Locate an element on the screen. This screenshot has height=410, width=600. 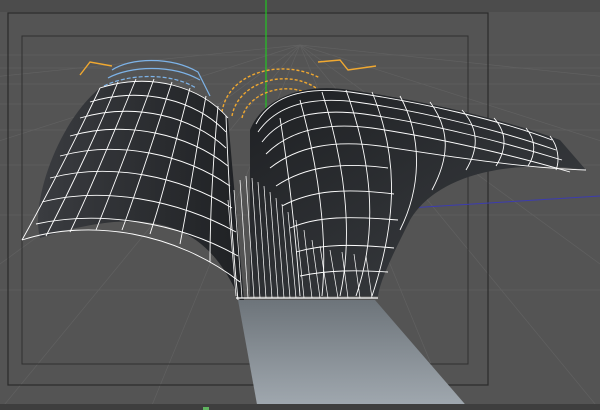
floor-shadow is located at coordinates (354, 355).